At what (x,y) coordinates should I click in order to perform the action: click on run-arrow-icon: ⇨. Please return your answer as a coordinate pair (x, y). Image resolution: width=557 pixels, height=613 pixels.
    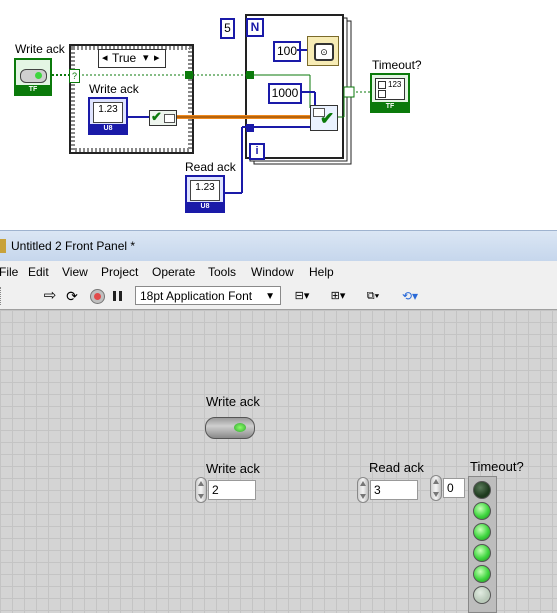
    Looking at the image, I should click on (50, 296).